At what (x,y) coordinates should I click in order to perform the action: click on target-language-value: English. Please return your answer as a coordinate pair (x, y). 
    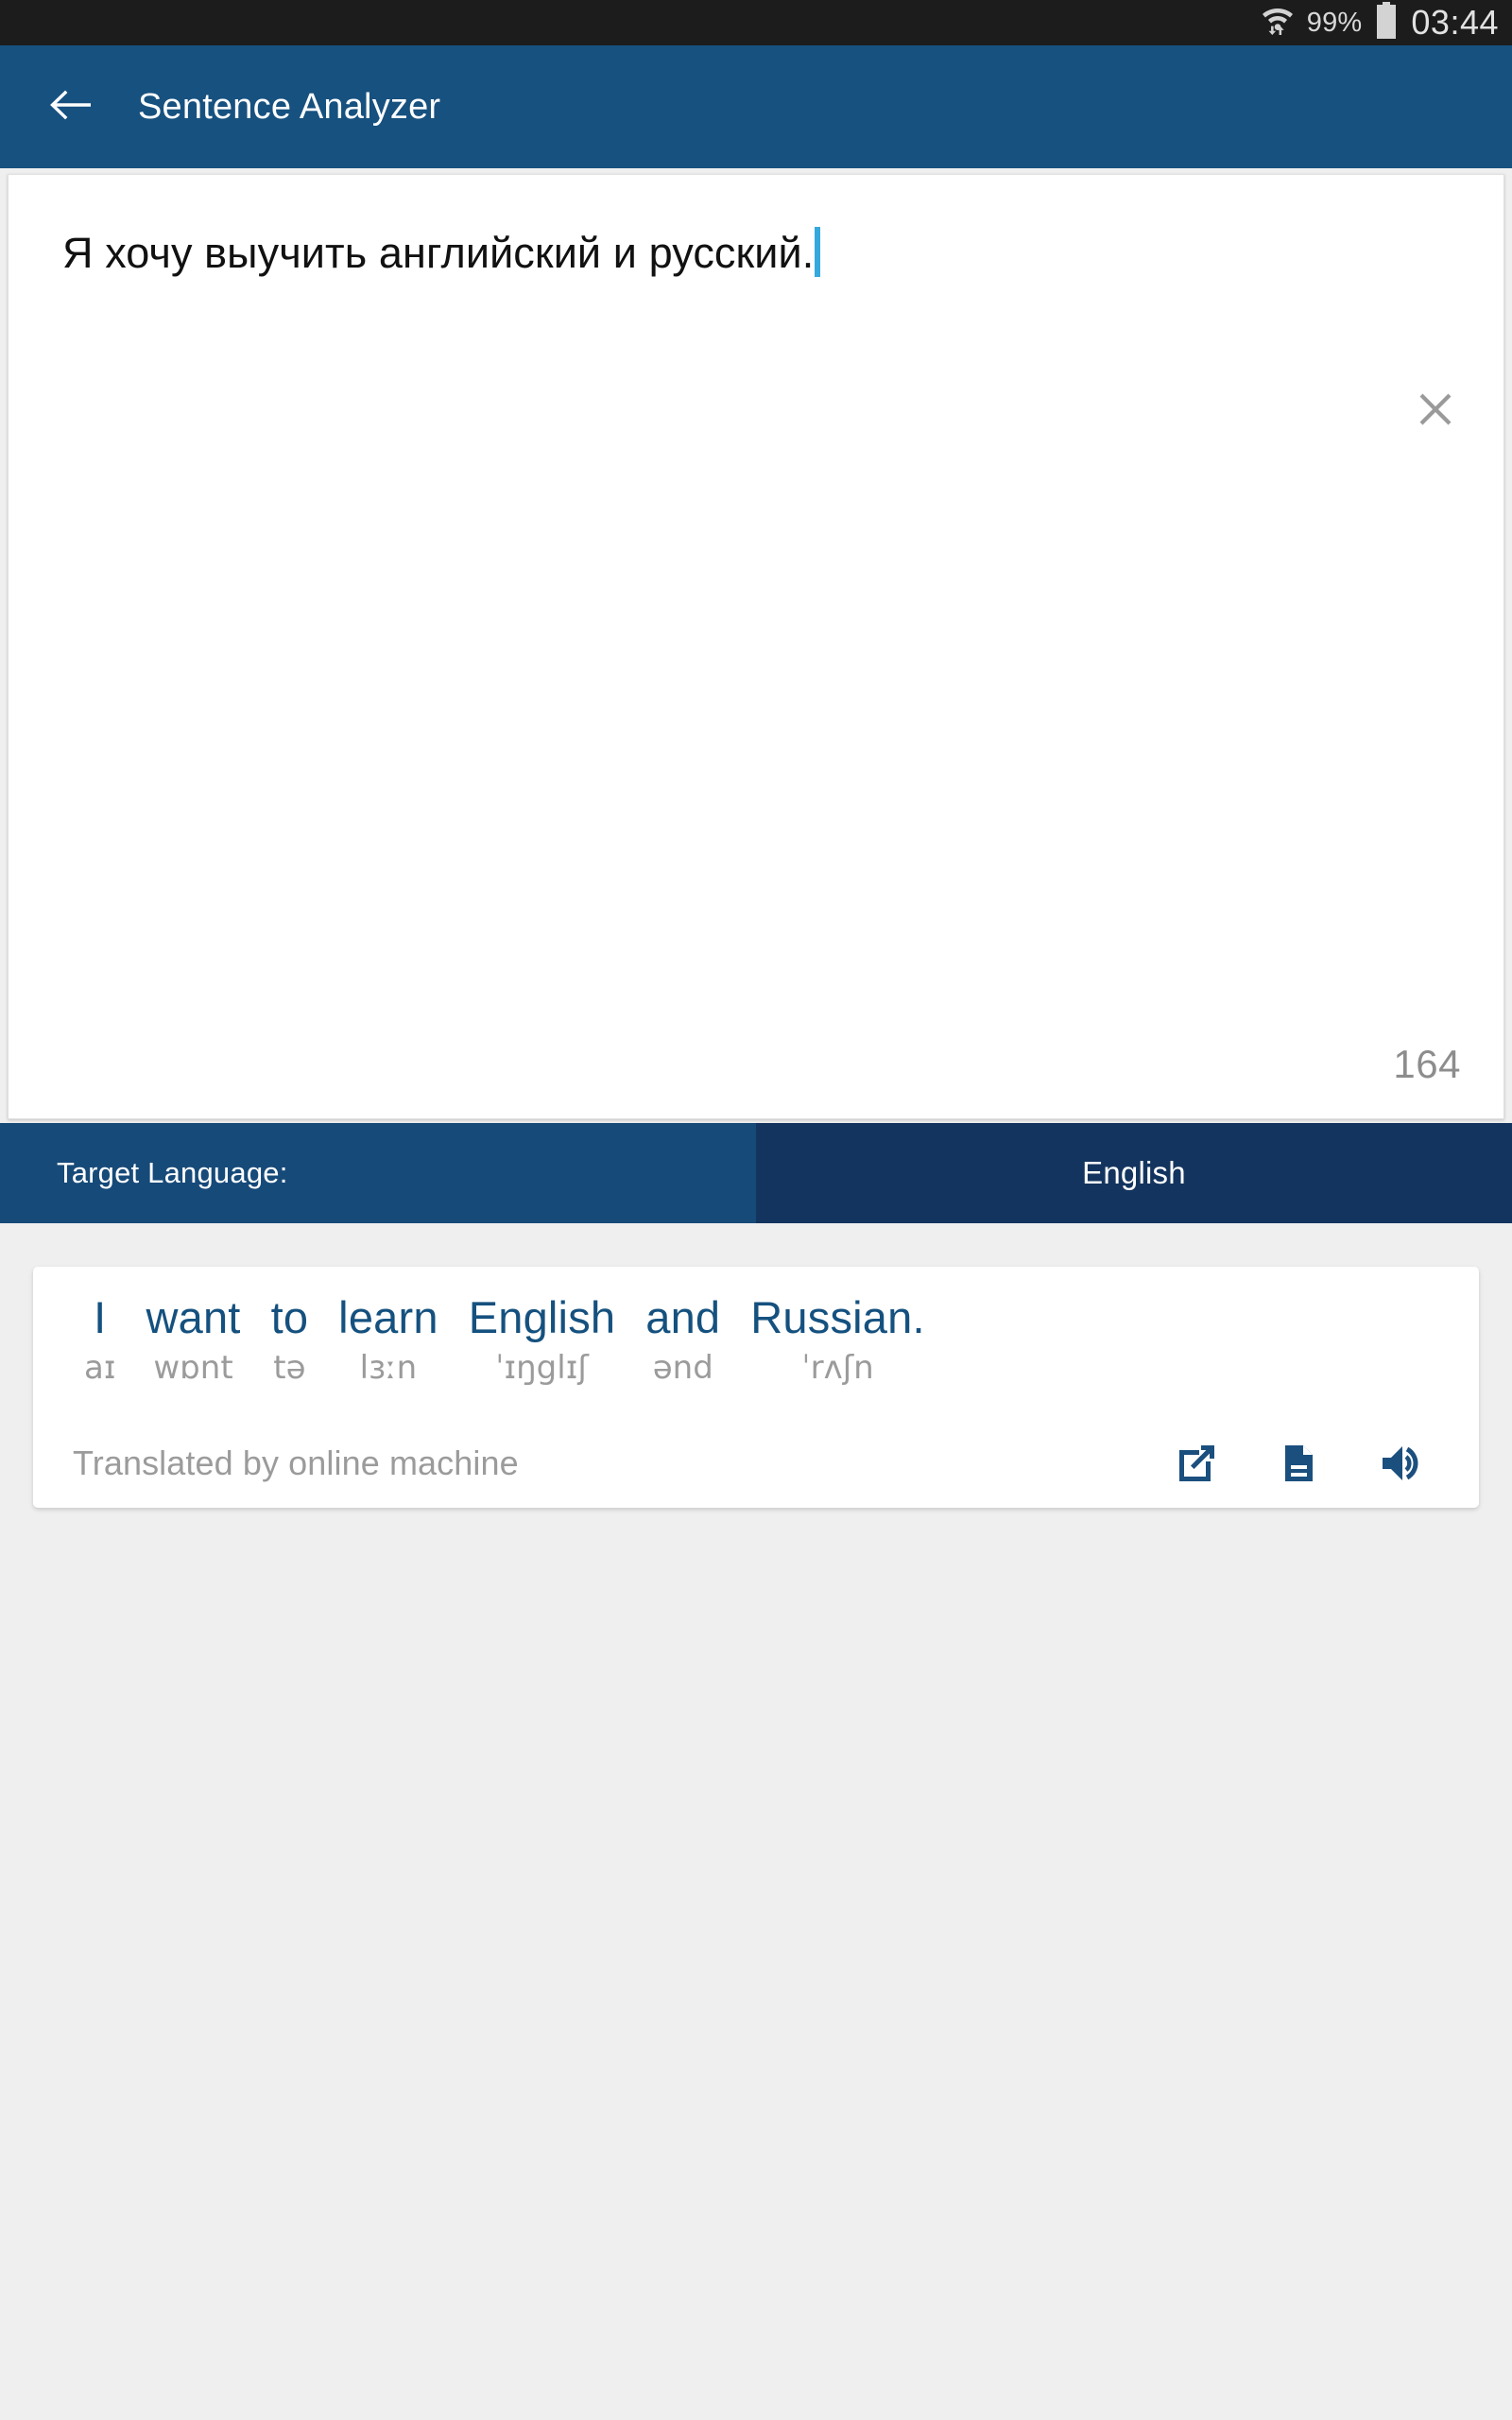
    Looking at the image, I should click on (1134, 1172).